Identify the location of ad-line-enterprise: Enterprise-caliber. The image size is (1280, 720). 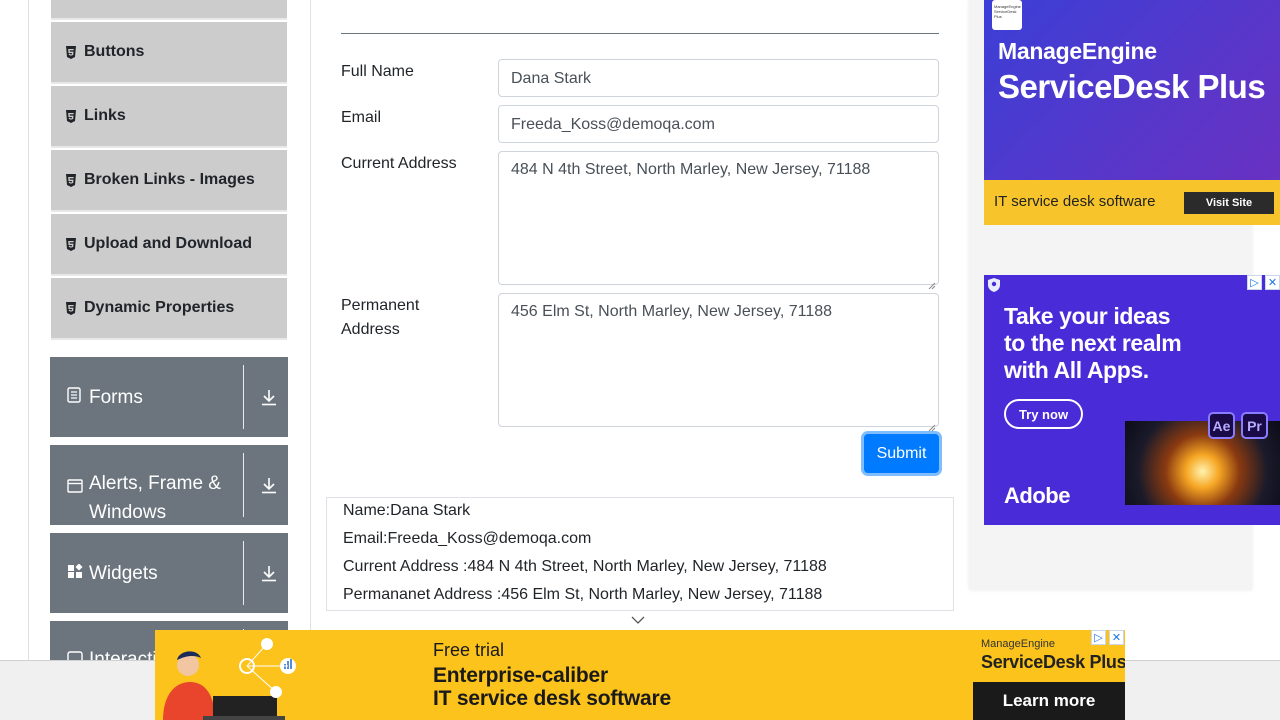
(520, 675).